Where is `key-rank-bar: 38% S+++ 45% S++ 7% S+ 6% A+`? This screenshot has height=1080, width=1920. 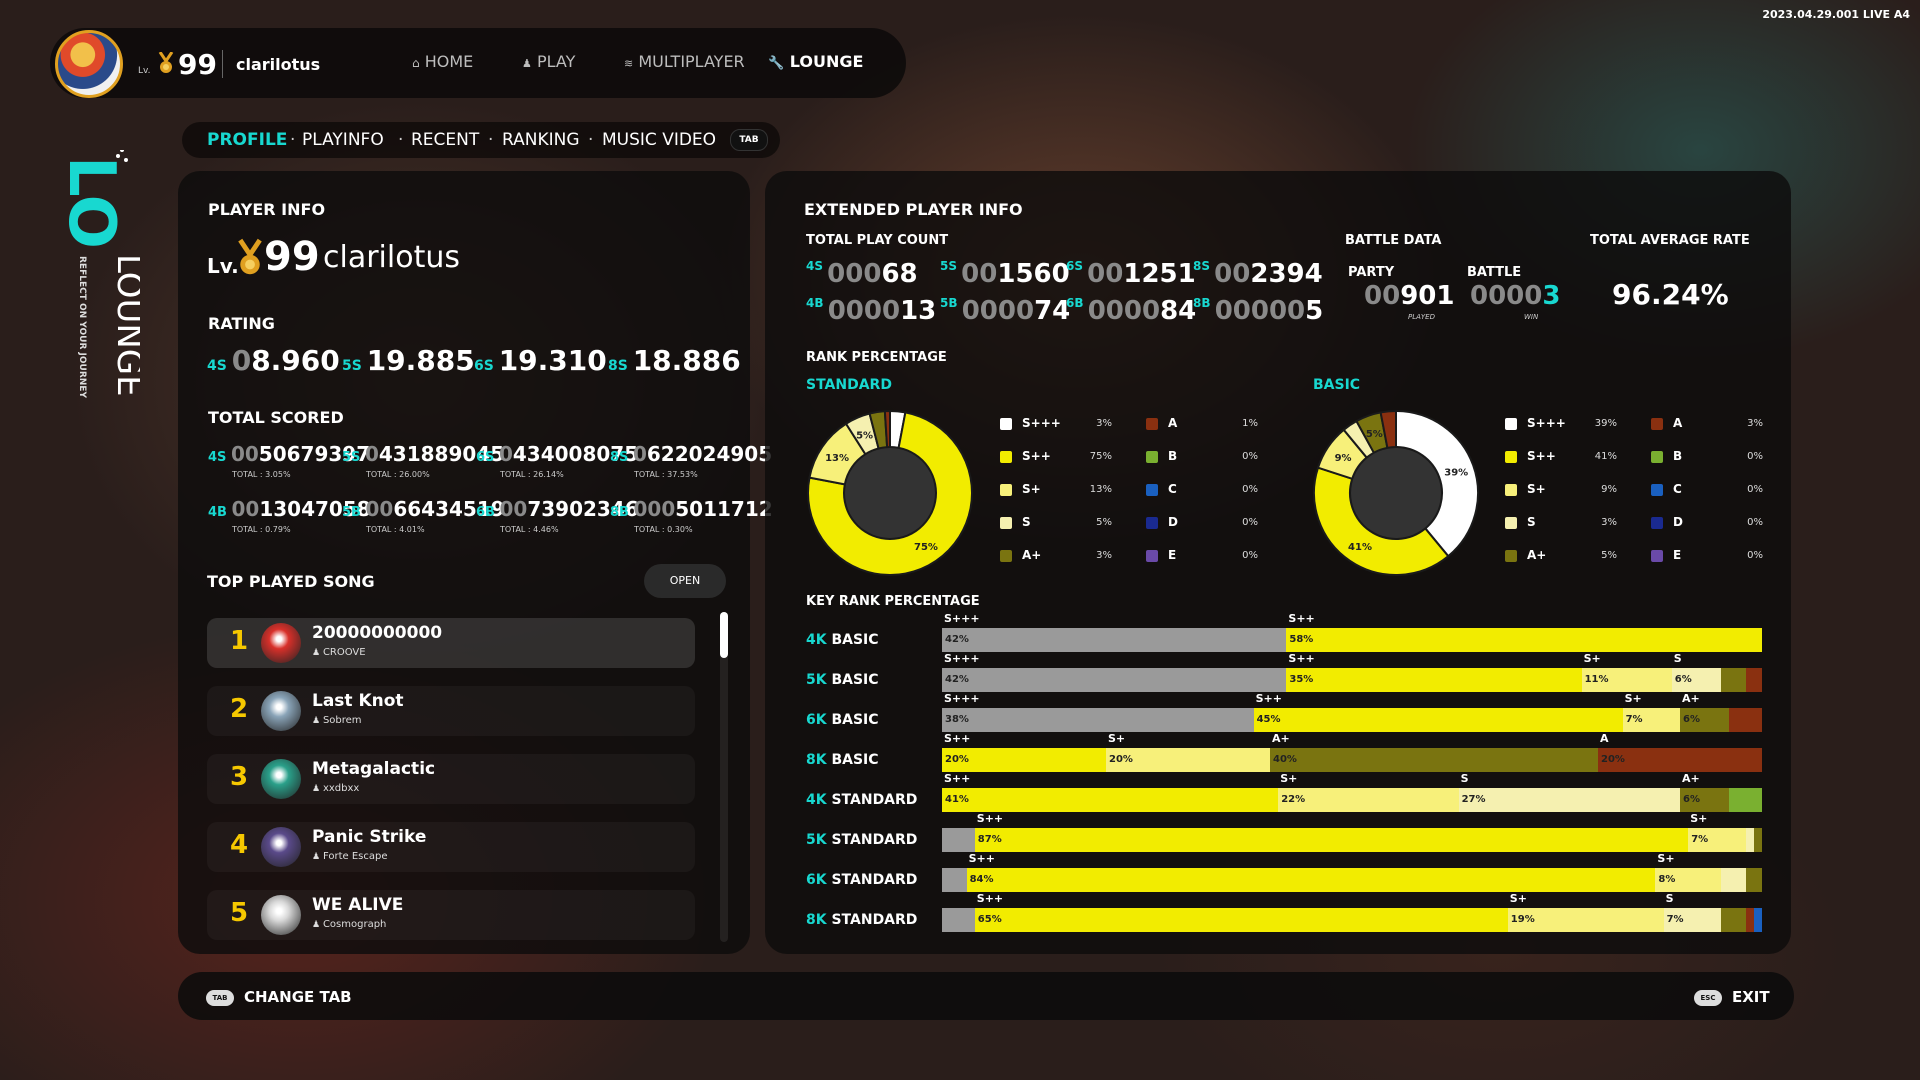
key-rank-bar: 38% S+++ 45% S++ 7% S+ 6% A+ is located at coordinates (1352, 712).